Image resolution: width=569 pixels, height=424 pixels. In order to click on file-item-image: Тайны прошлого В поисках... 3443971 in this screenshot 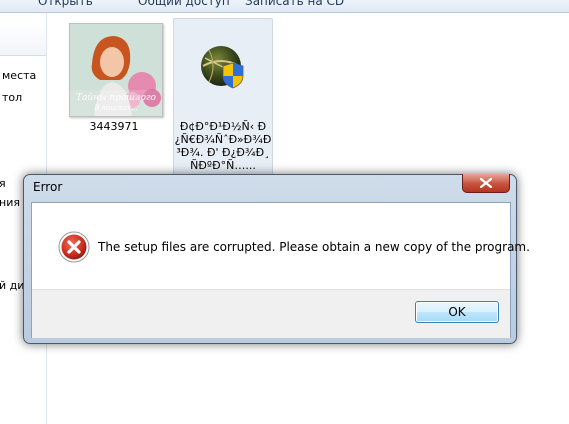, I will do `click(114, 81)`.